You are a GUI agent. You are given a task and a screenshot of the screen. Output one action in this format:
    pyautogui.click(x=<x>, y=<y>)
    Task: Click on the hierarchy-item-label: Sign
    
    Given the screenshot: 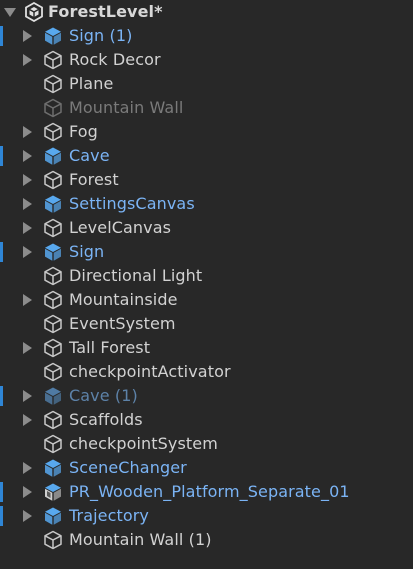 What is the action you would take?
    pyautogui.click(x=87, y=251)
    